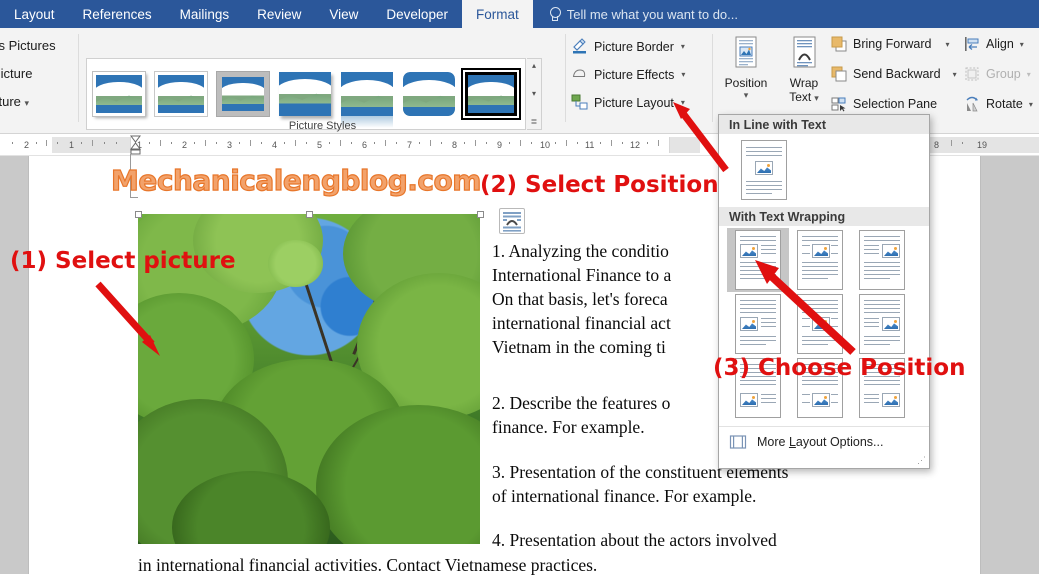 The image size is (1039, 578). Describe the element at coordinates (800, 96) in the screenshot. I see `wrap-text-label-2: Text` at that location.